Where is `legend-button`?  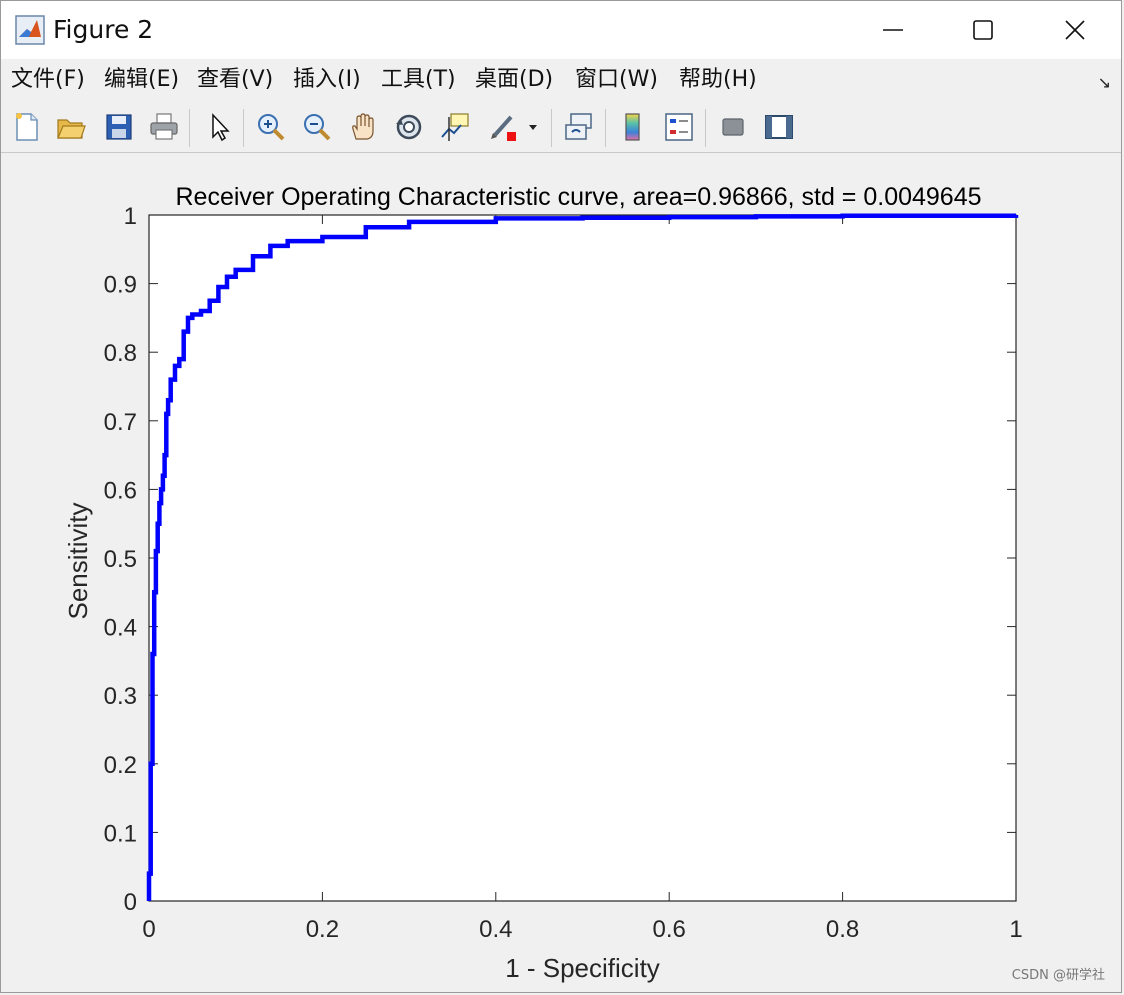
legend-button is located at coordinates (679, 127).